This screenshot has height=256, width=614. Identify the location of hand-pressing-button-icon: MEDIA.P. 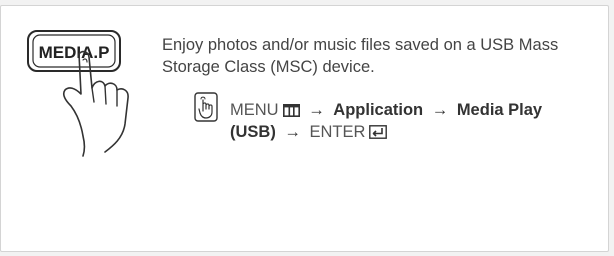
(78, 93).